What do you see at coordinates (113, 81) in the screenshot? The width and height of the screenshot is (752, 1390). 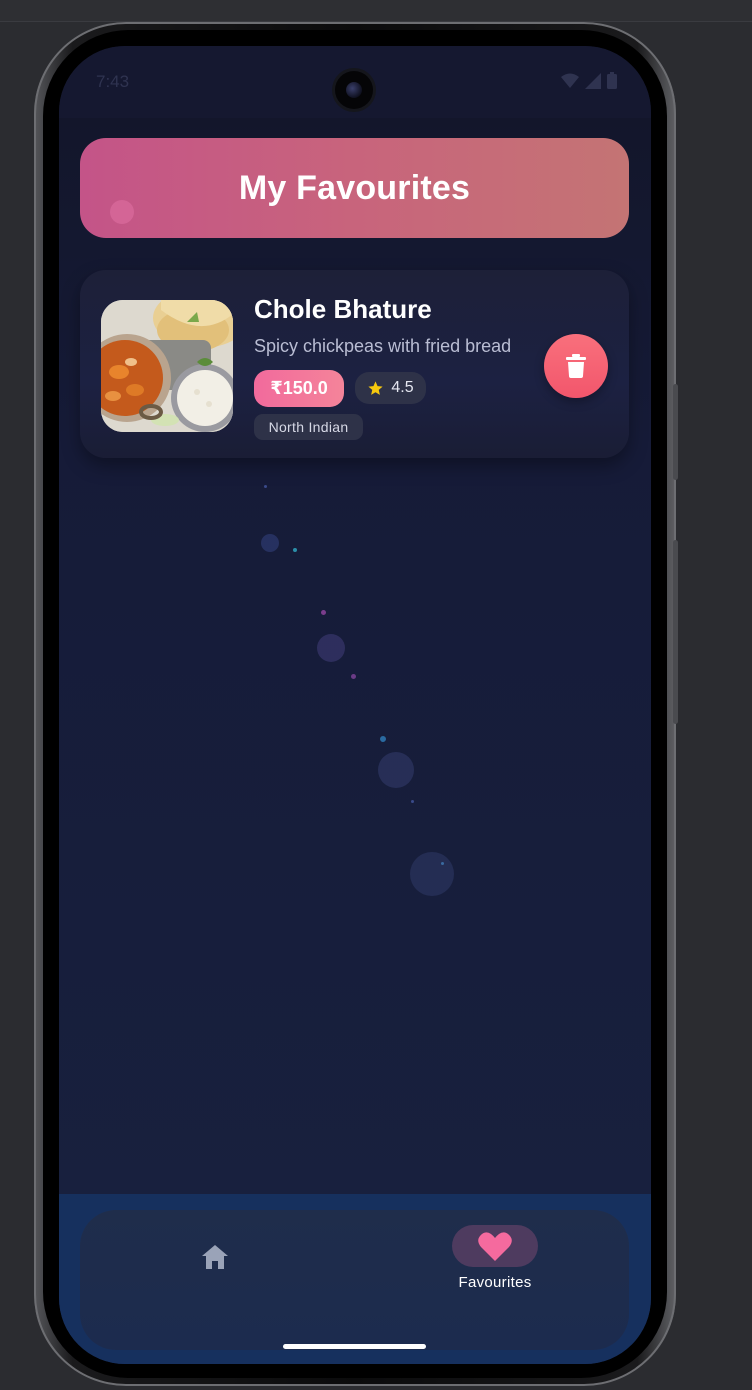 I see `status-time: 7:43` at bounding box center [113, 81].